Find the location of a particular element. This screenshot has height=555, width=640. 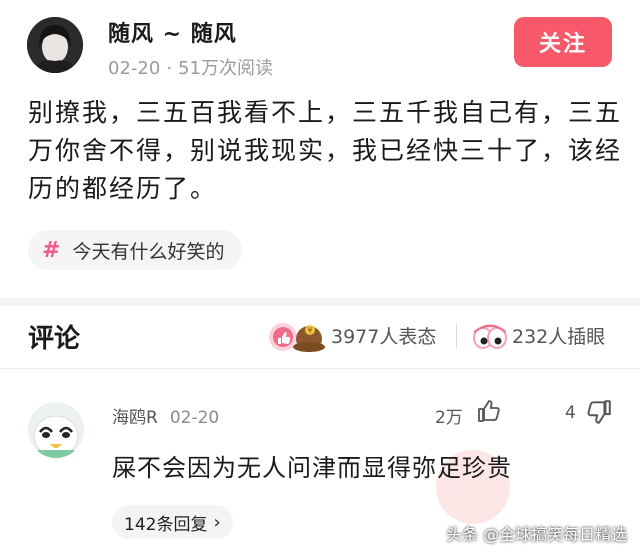

view-replies-button: 142条回复 › is located at coordinates (172, 522).